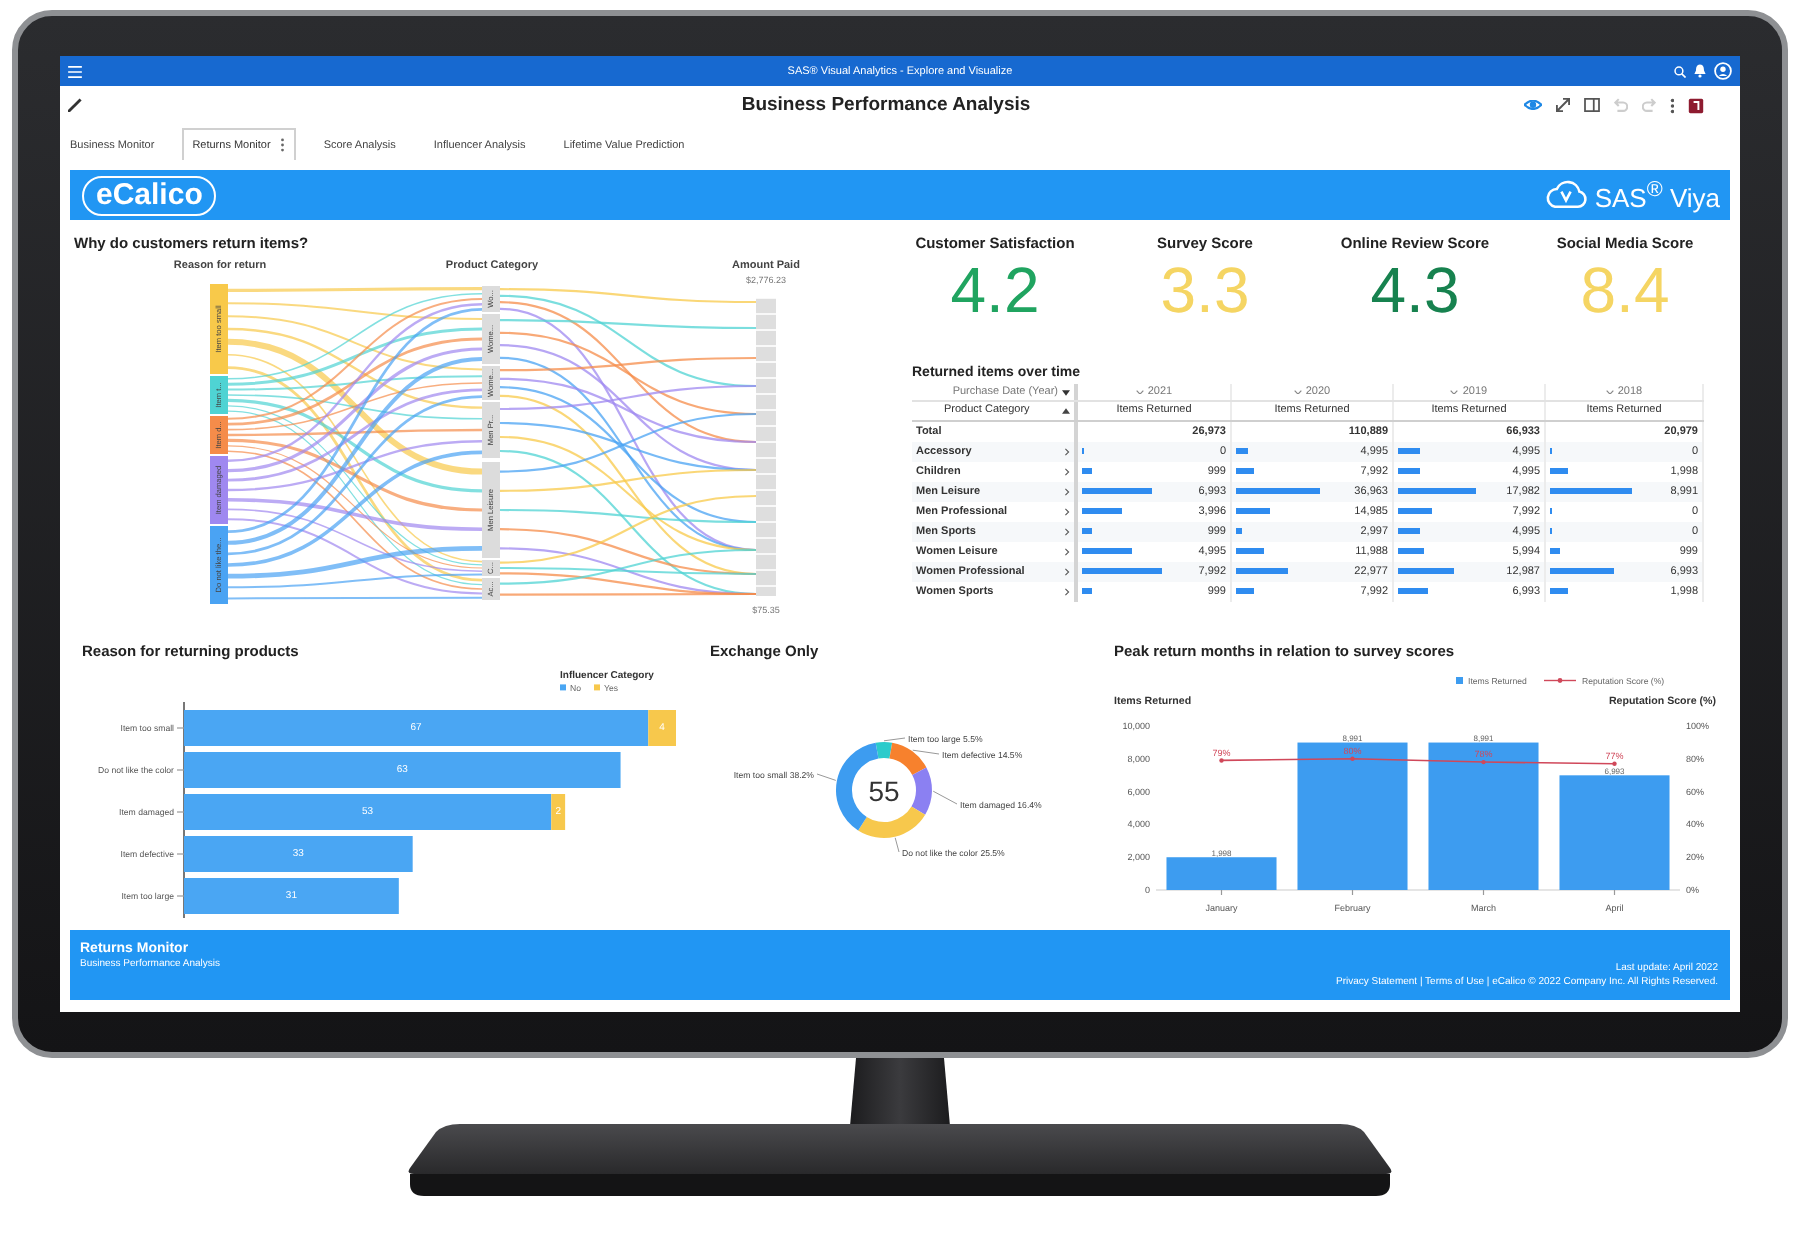  I want to click on eye-icon, so click(1532, 105).